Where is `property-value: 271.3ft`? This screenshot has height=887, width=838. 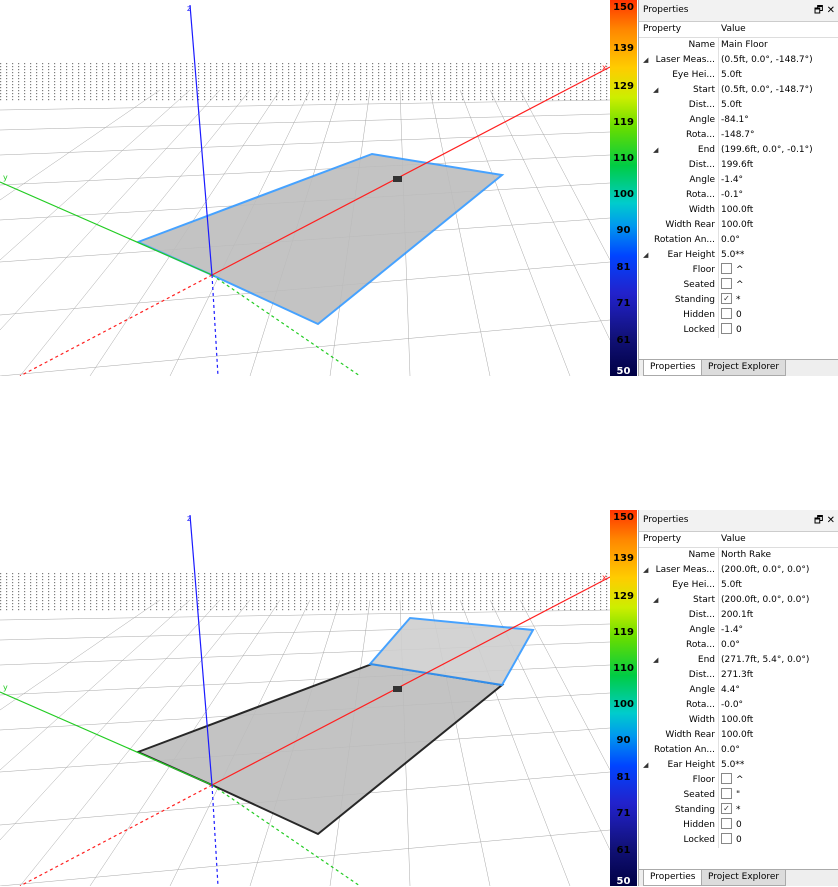 property-value: 271.3ft is located at coordinates (737, 675).